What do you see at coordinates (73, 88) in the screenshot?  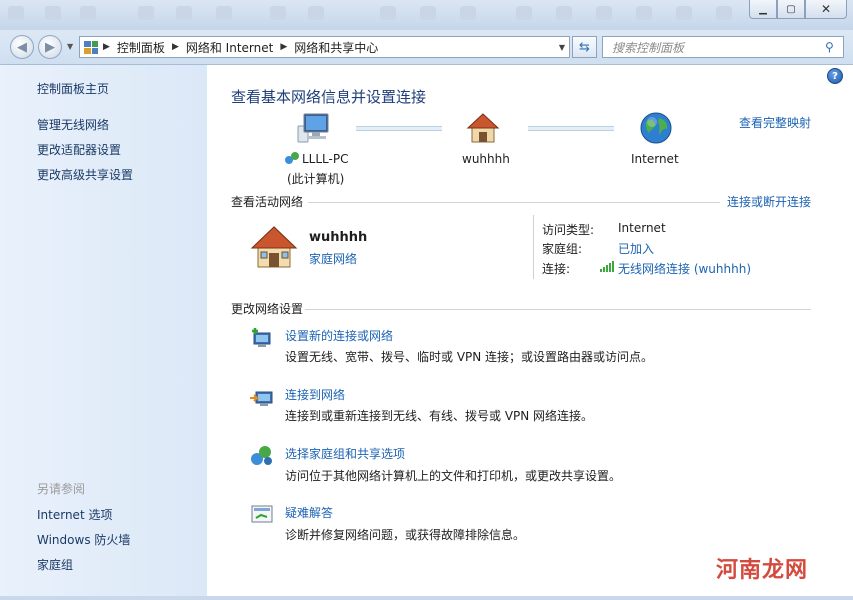 I see `sidebar-item-control-panel-home: 控制面板主页` at bounding box center [73, 88].